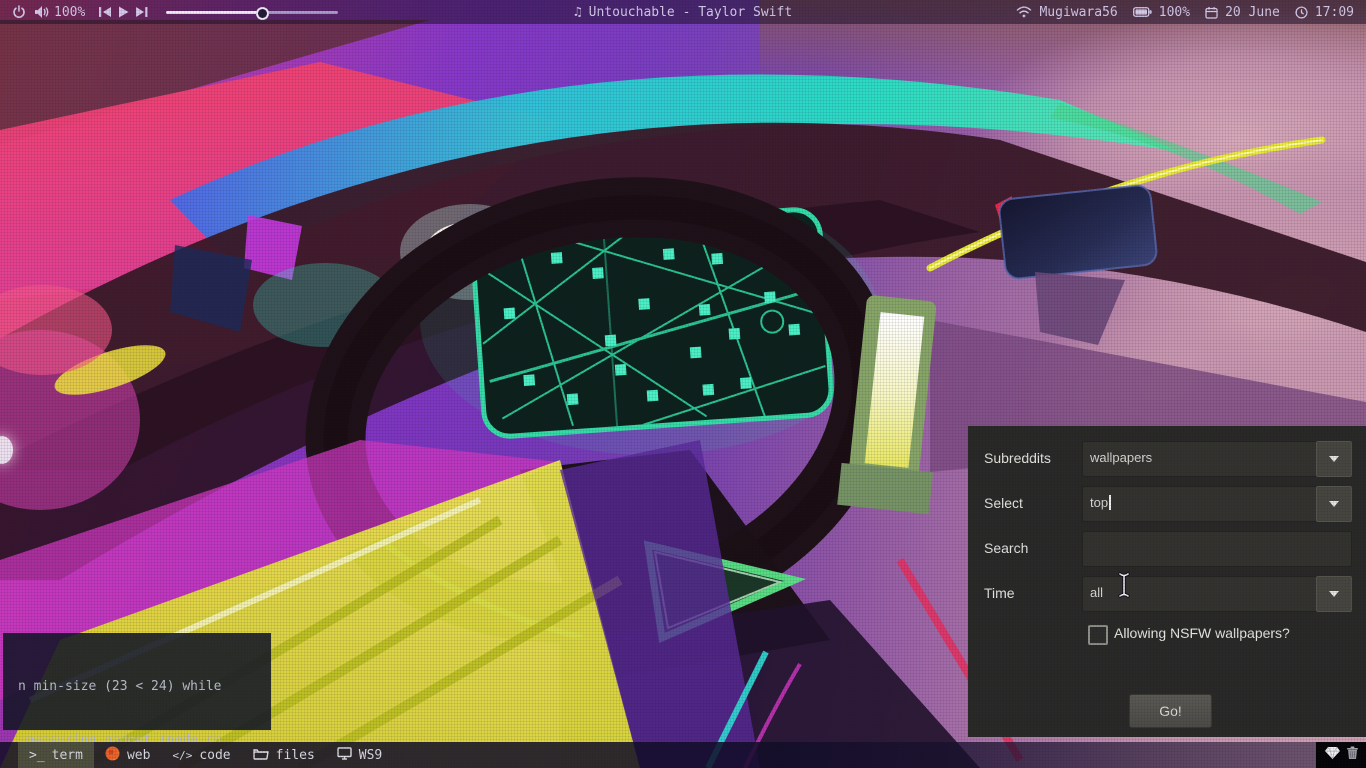  I want to click on trash-icon, so click(1352, 755).